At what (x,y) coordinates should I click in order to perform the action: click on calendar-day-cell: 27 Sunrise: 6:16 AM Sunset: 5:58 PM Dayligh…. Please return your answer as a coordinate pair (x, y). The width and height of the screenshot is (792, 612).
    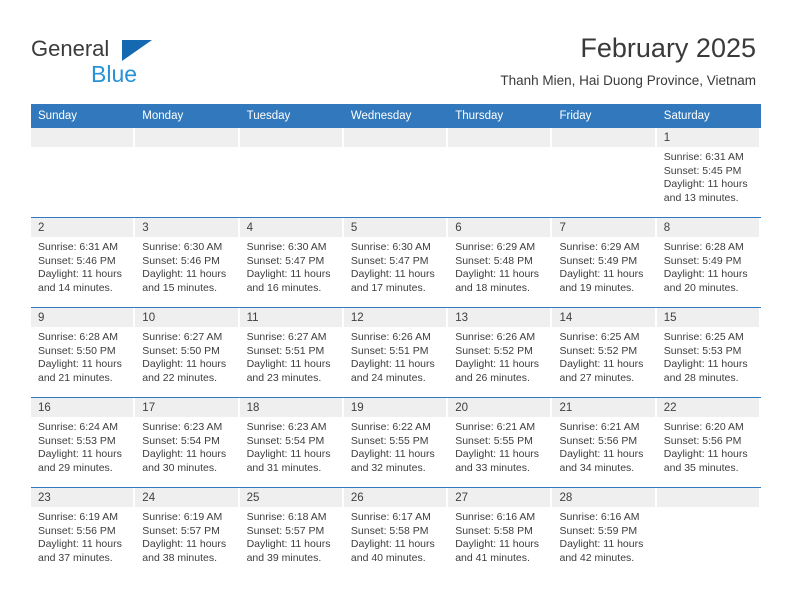
    Looking at the image, I should click on (500, 532).